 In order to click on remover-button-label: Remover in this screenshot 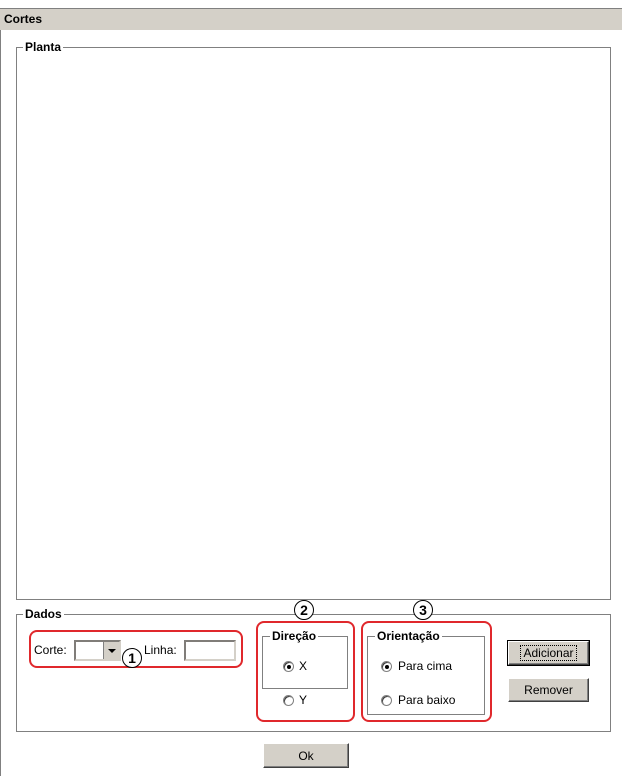, I will do `click(548, 690)`.